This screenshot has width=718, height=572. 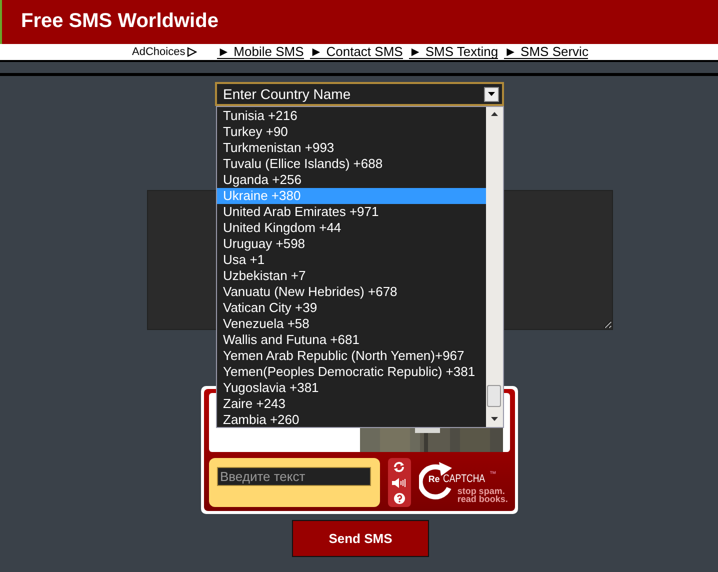 I want to click on country-option: Turkmenistan +993, so click(x=351, y=148).